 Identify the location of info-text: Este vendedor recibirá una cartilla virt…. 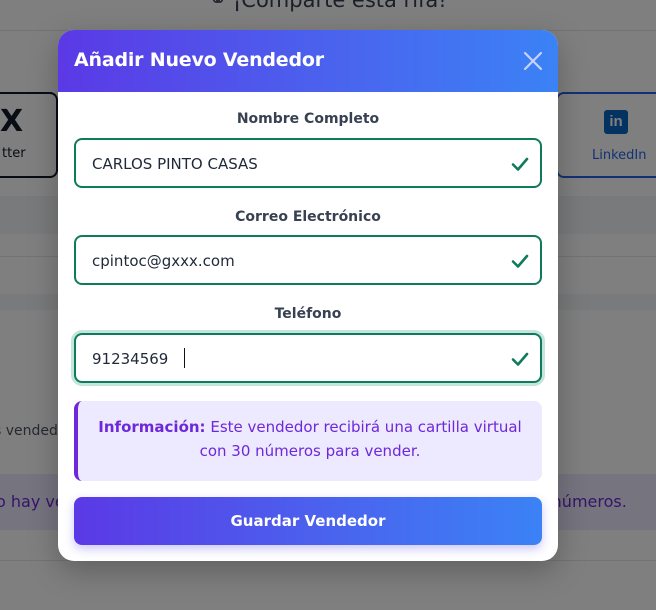
(360, 439).